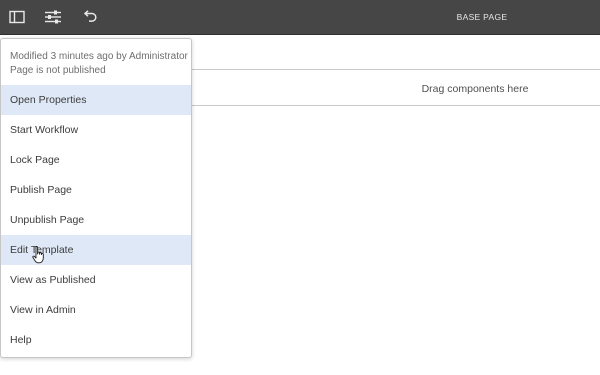  What do you see at coordinates (96, 130) in the screenshot?
I see `menu-item-start-workflow: Start Workflow` at bounding box center [96, 130].